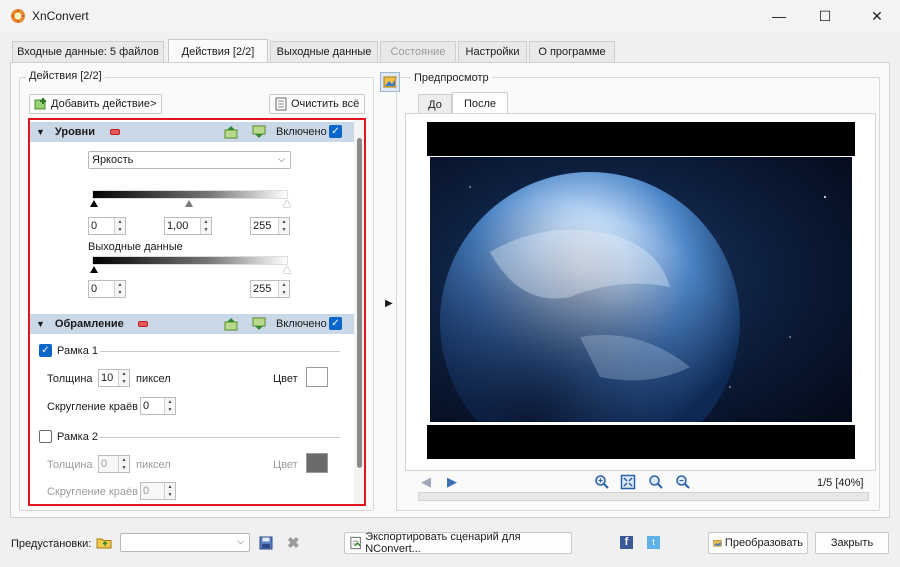 The image size is (900, 567). I want to click on input-max-field: 255 ▲ ▼, so click(270, 226).